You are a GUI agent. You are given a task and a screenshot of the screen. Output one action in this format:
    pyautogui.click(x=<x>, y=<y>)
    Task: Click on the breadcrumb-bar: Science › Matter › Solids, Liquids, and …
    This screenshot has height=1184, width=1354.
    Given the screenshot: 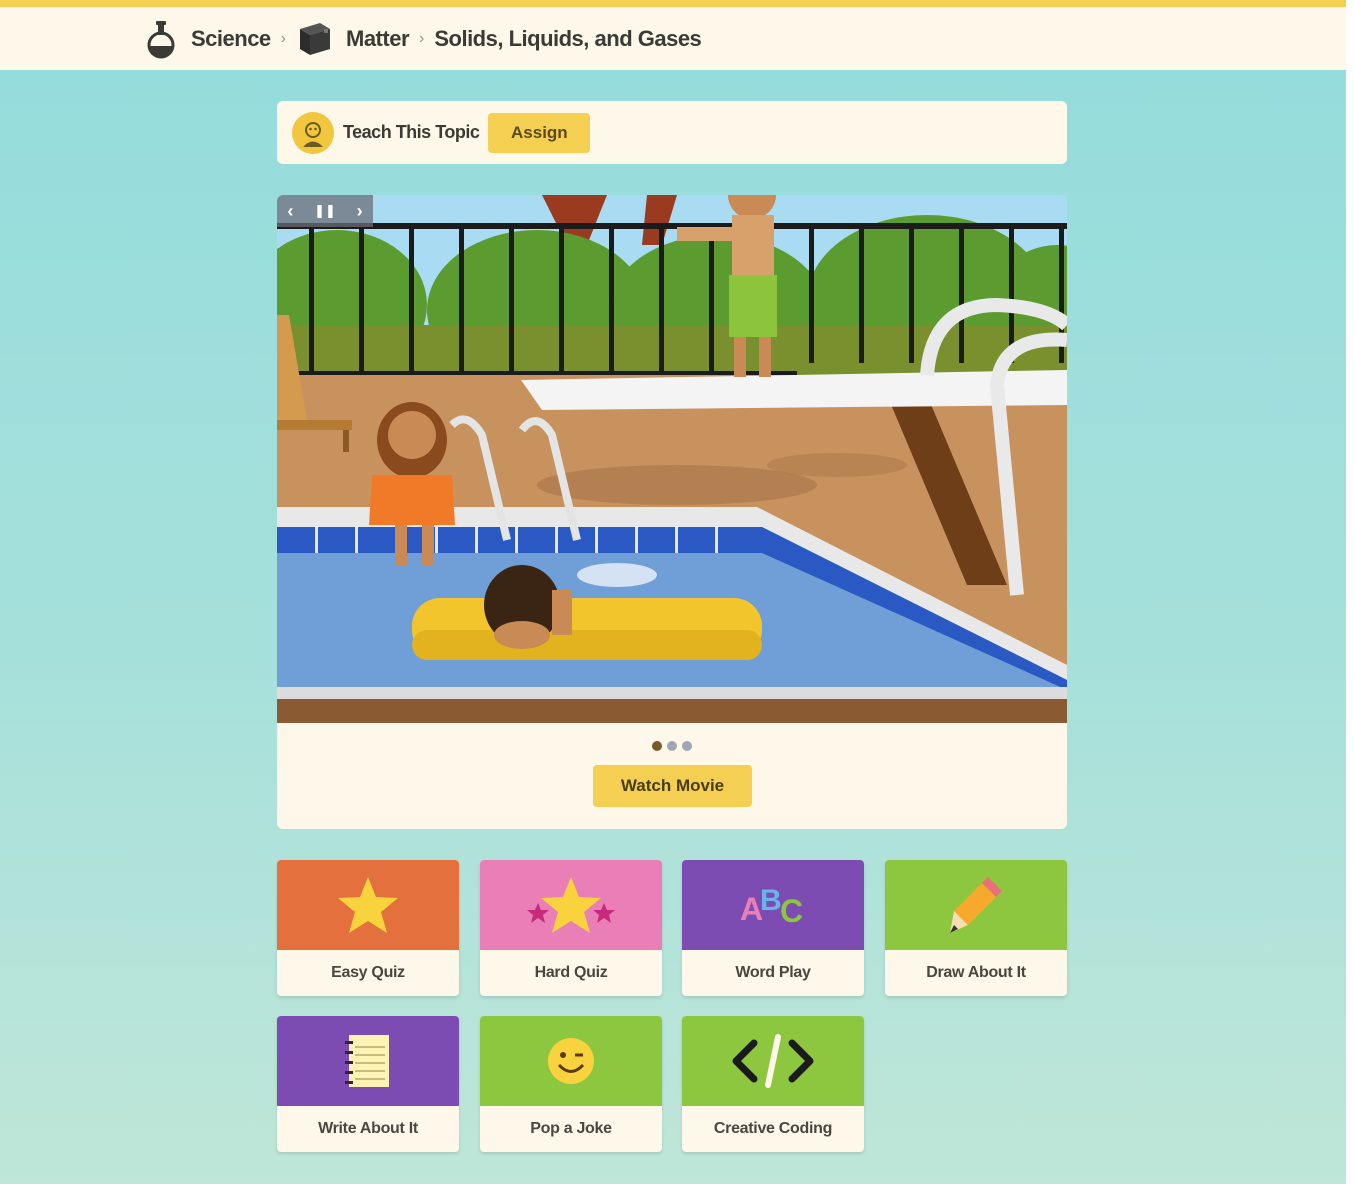 What is the action you would take?
    pyautogui.click(x=673, y=35)
    